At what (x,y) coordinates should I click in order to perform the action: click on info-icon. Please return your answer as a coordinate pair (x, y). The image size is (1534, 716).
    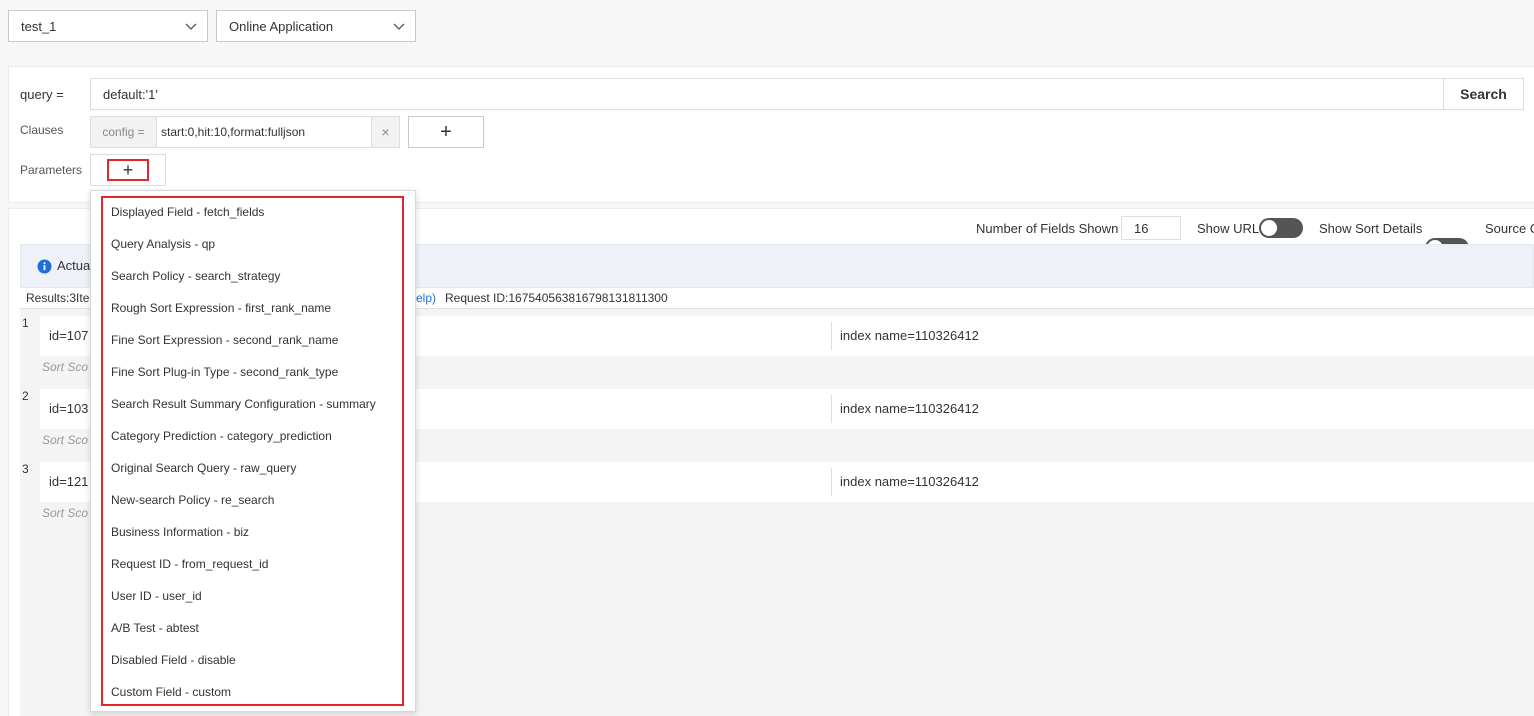
    Looking at the image, I should click on (44, 266).